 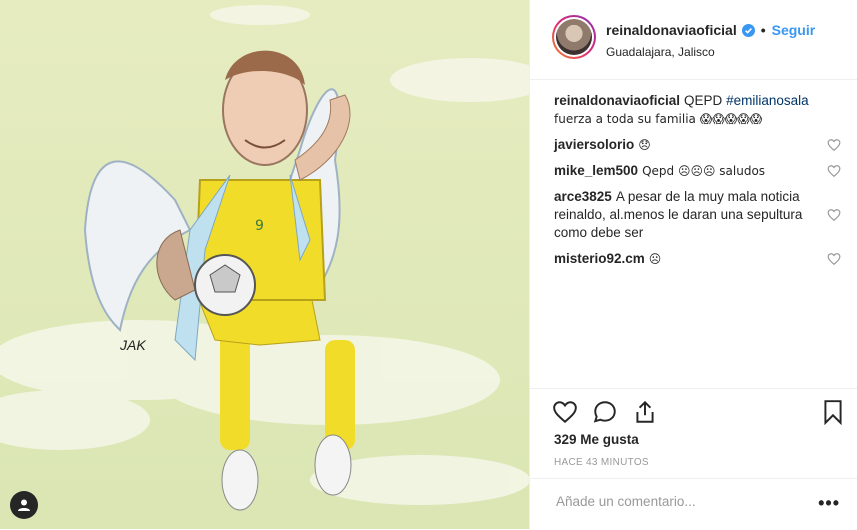 I want to click on likes-count: 329 Me gusta, so click(x=596, y=439).